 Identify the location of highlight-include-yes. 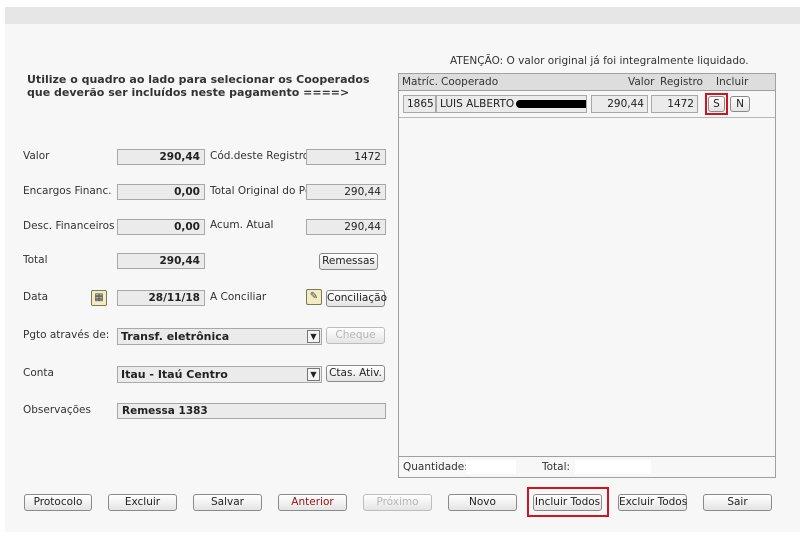
(716, 104).